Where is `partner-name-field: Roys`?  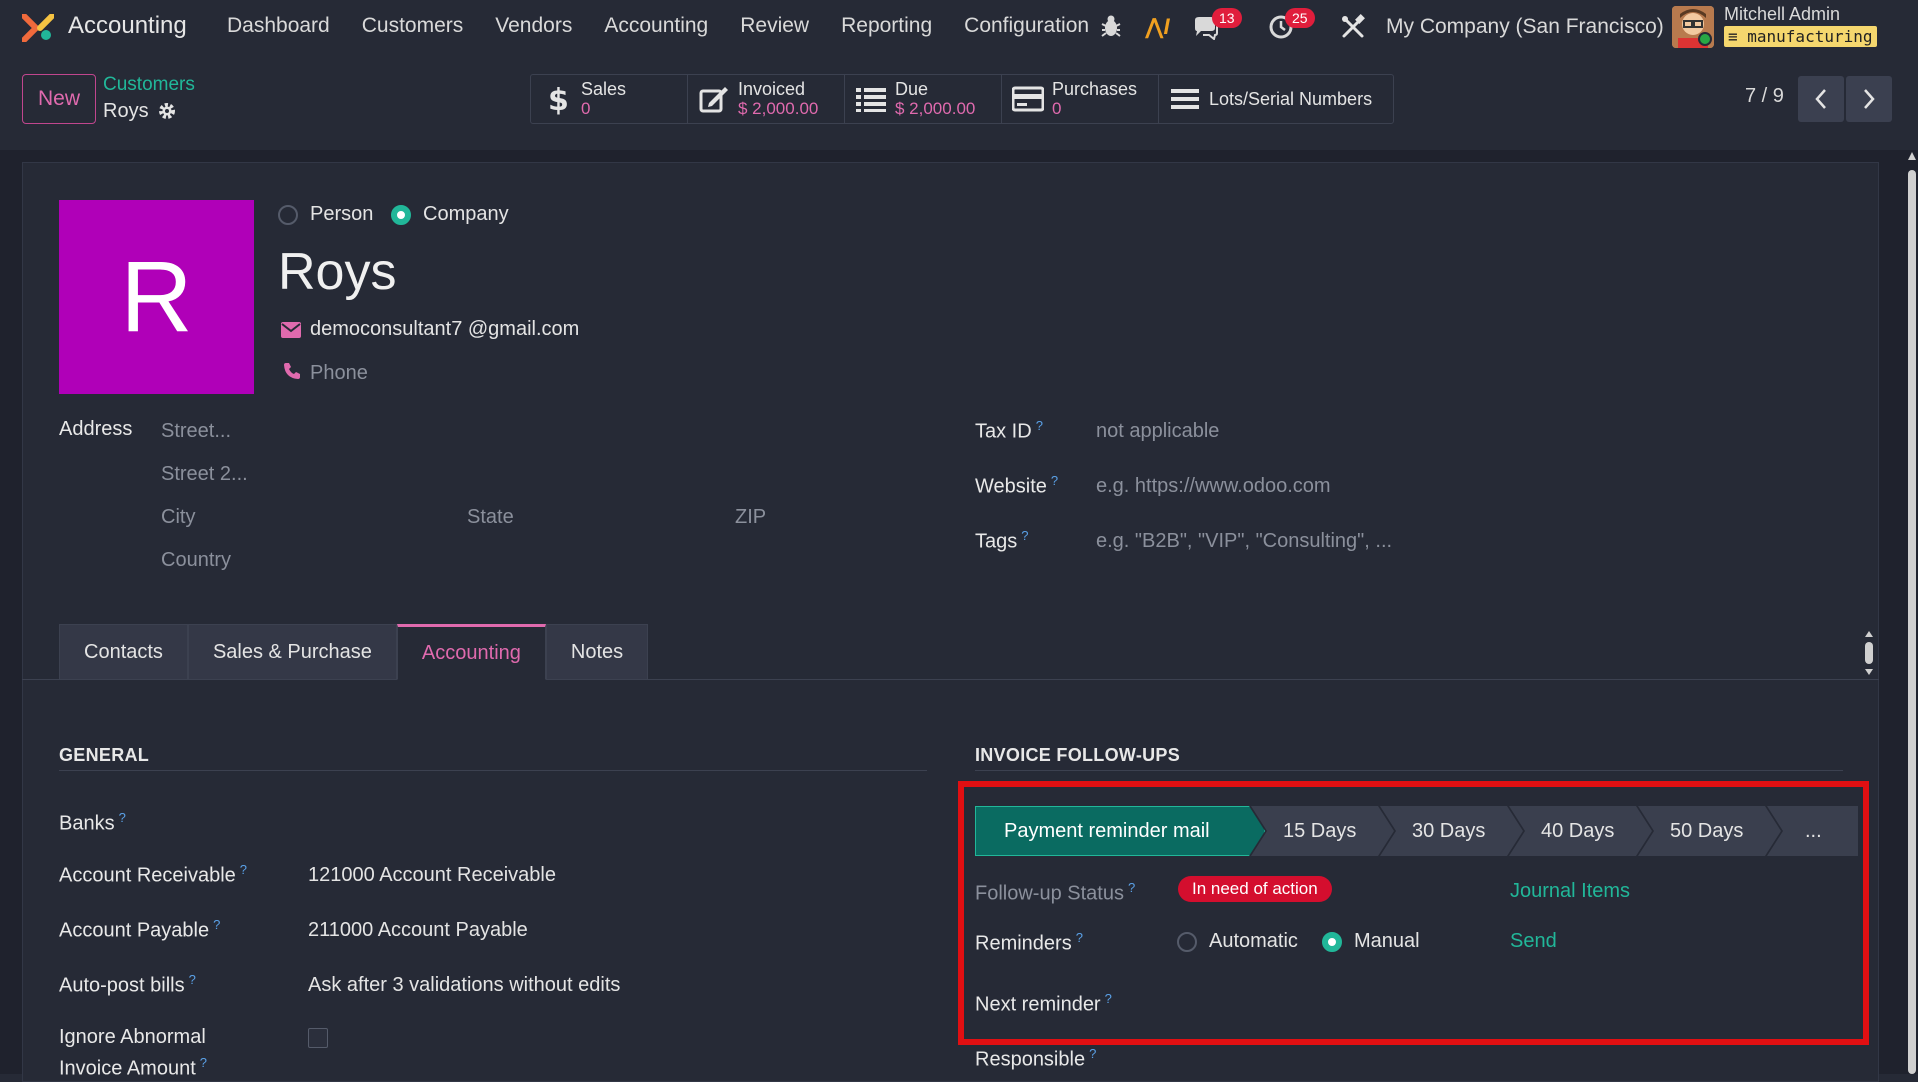 partner-name-field: Roys is located at coordinates (337, 272).